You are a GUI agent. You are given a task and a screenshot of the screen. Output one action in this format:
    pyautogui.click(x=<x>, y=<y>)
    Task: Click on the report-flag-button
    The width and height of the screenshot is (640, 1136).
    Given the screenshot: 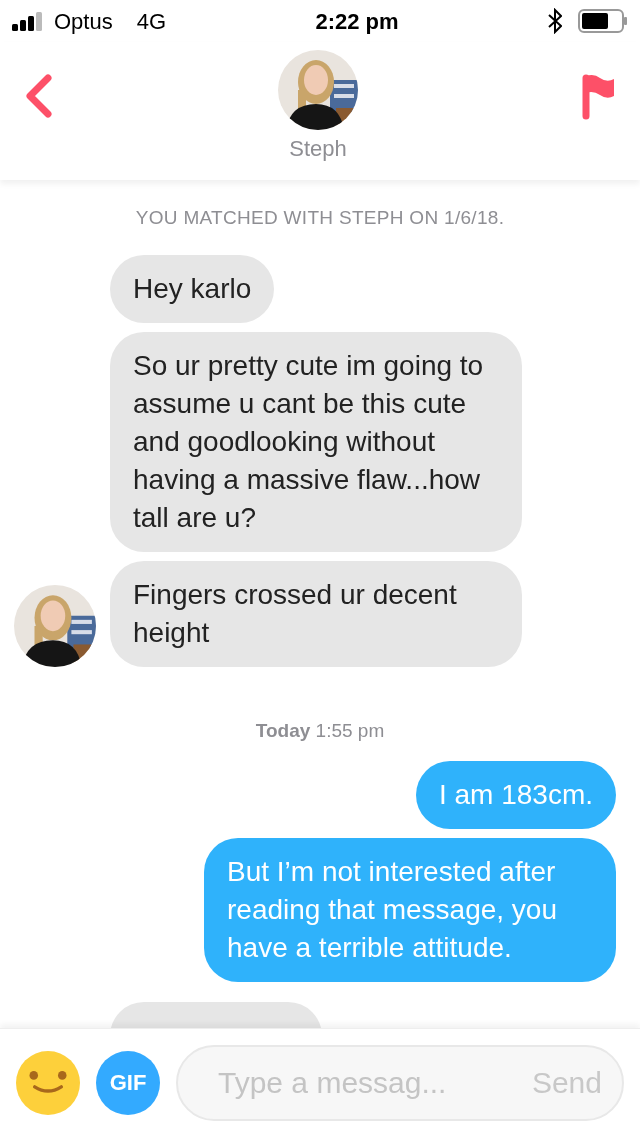 What is the action you would take?
    pyautogui.click(x=599, y=97)
    